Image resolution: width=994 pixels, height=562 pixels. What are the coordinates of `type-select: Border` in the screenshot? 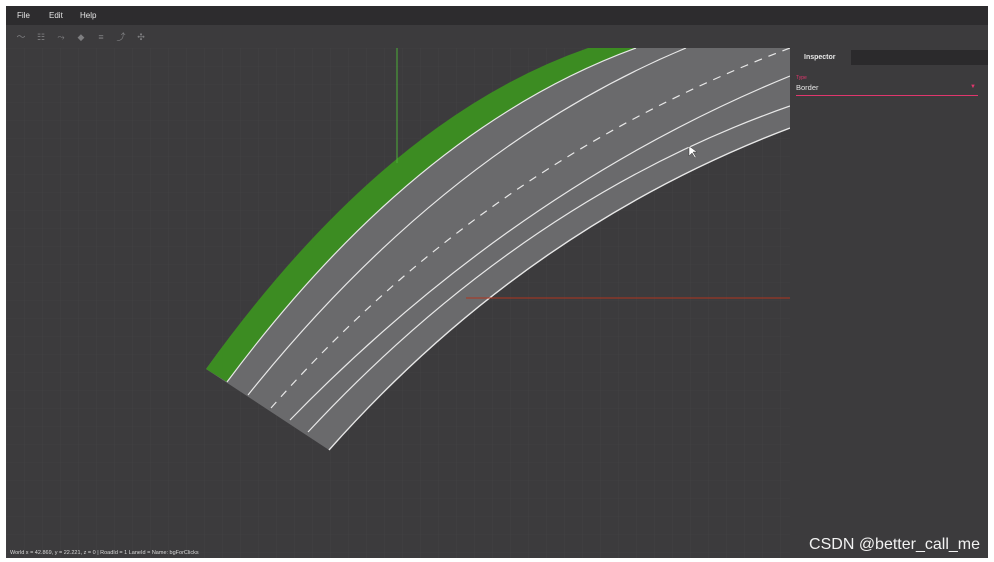 It's located at (807, 87).